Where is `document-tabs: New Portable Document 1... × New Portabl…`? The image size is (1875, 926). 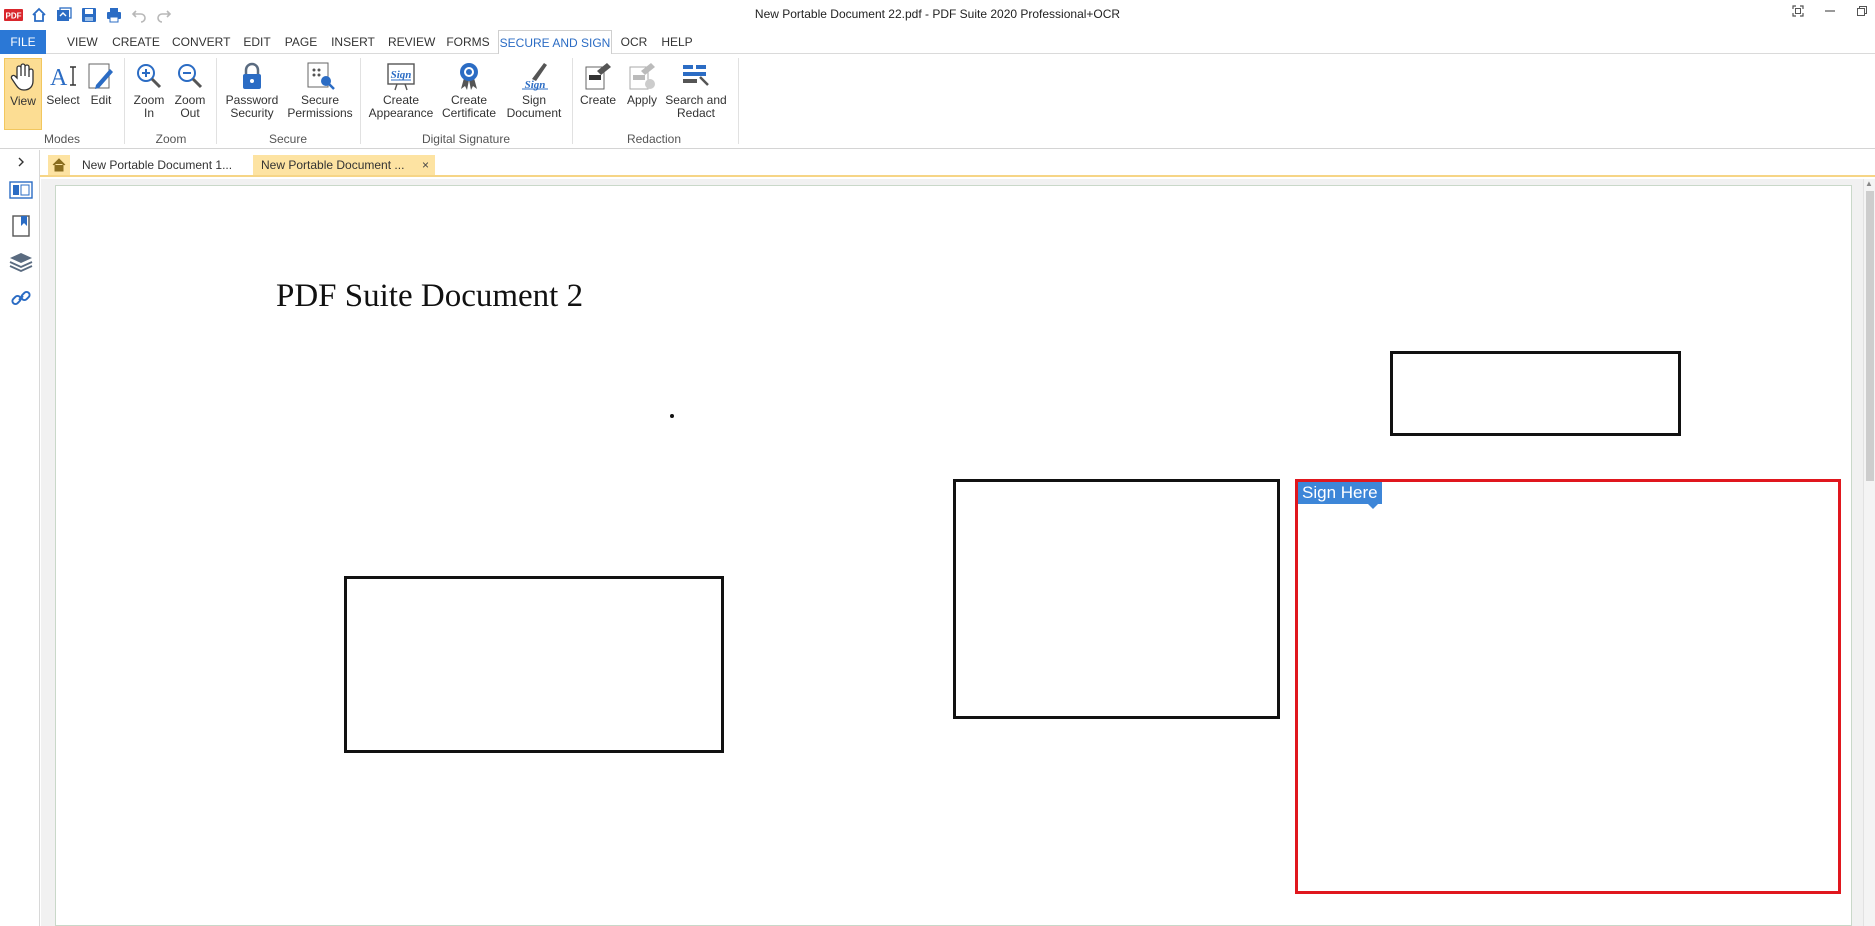 document-tabs: New Portable Document 1... × New Portabl… is located at coordinates (957, 165).